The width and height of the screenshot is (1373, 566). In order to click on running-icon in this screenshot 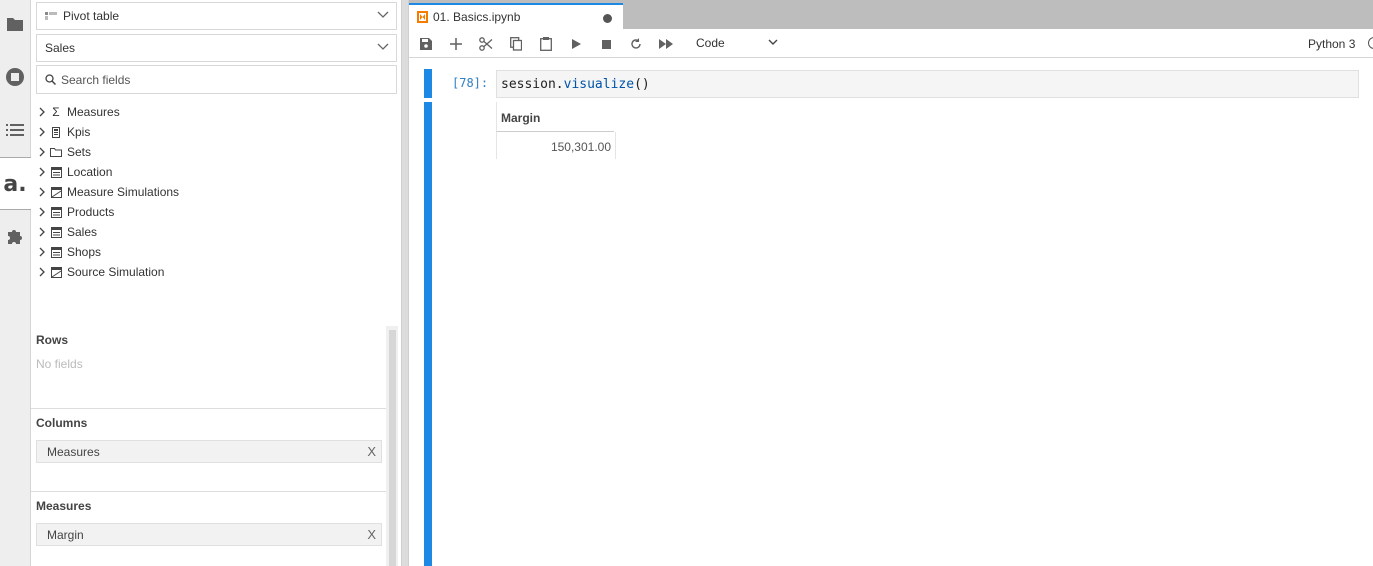, I will do `click(15, 77)`.